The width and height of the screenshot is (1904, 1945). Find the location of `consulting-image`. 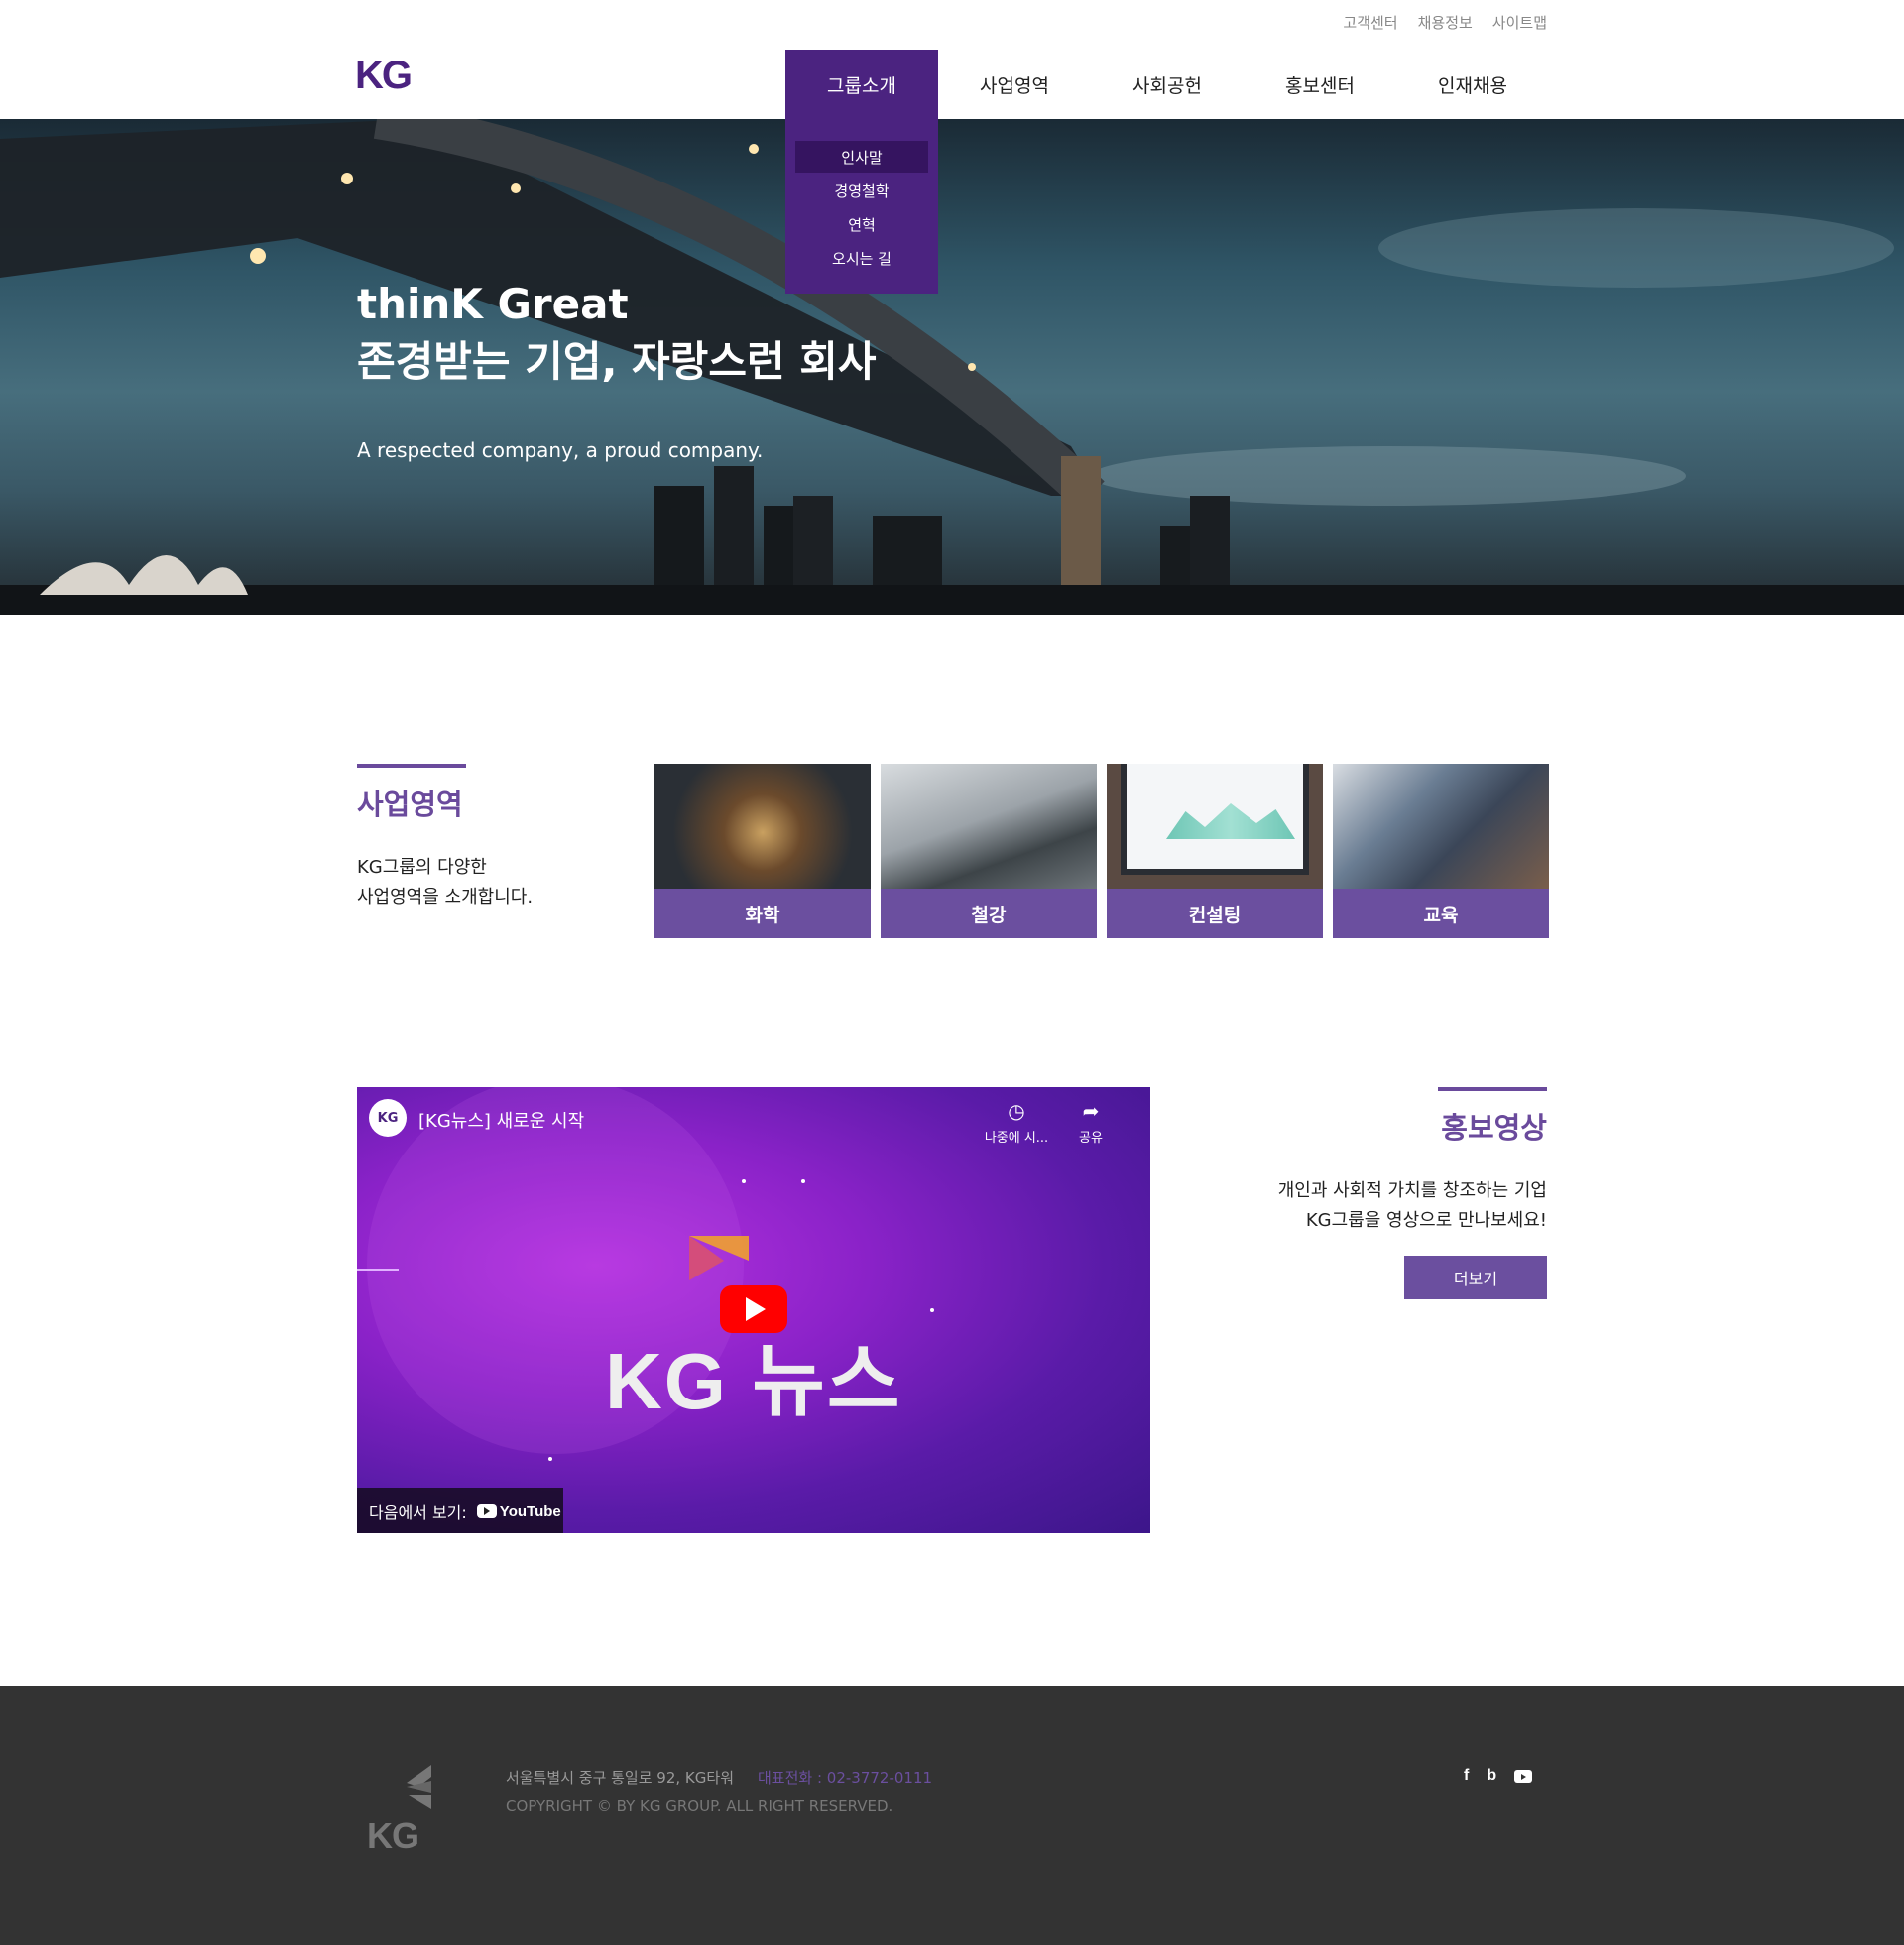

consulting-image is located at coordinates (1215, 827).